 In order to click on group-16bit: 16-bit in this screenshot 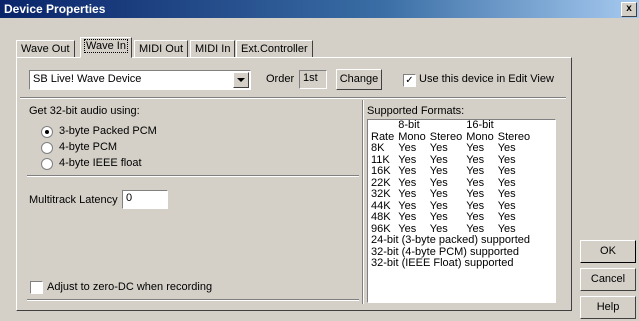, I will do `click(480, 125)`.